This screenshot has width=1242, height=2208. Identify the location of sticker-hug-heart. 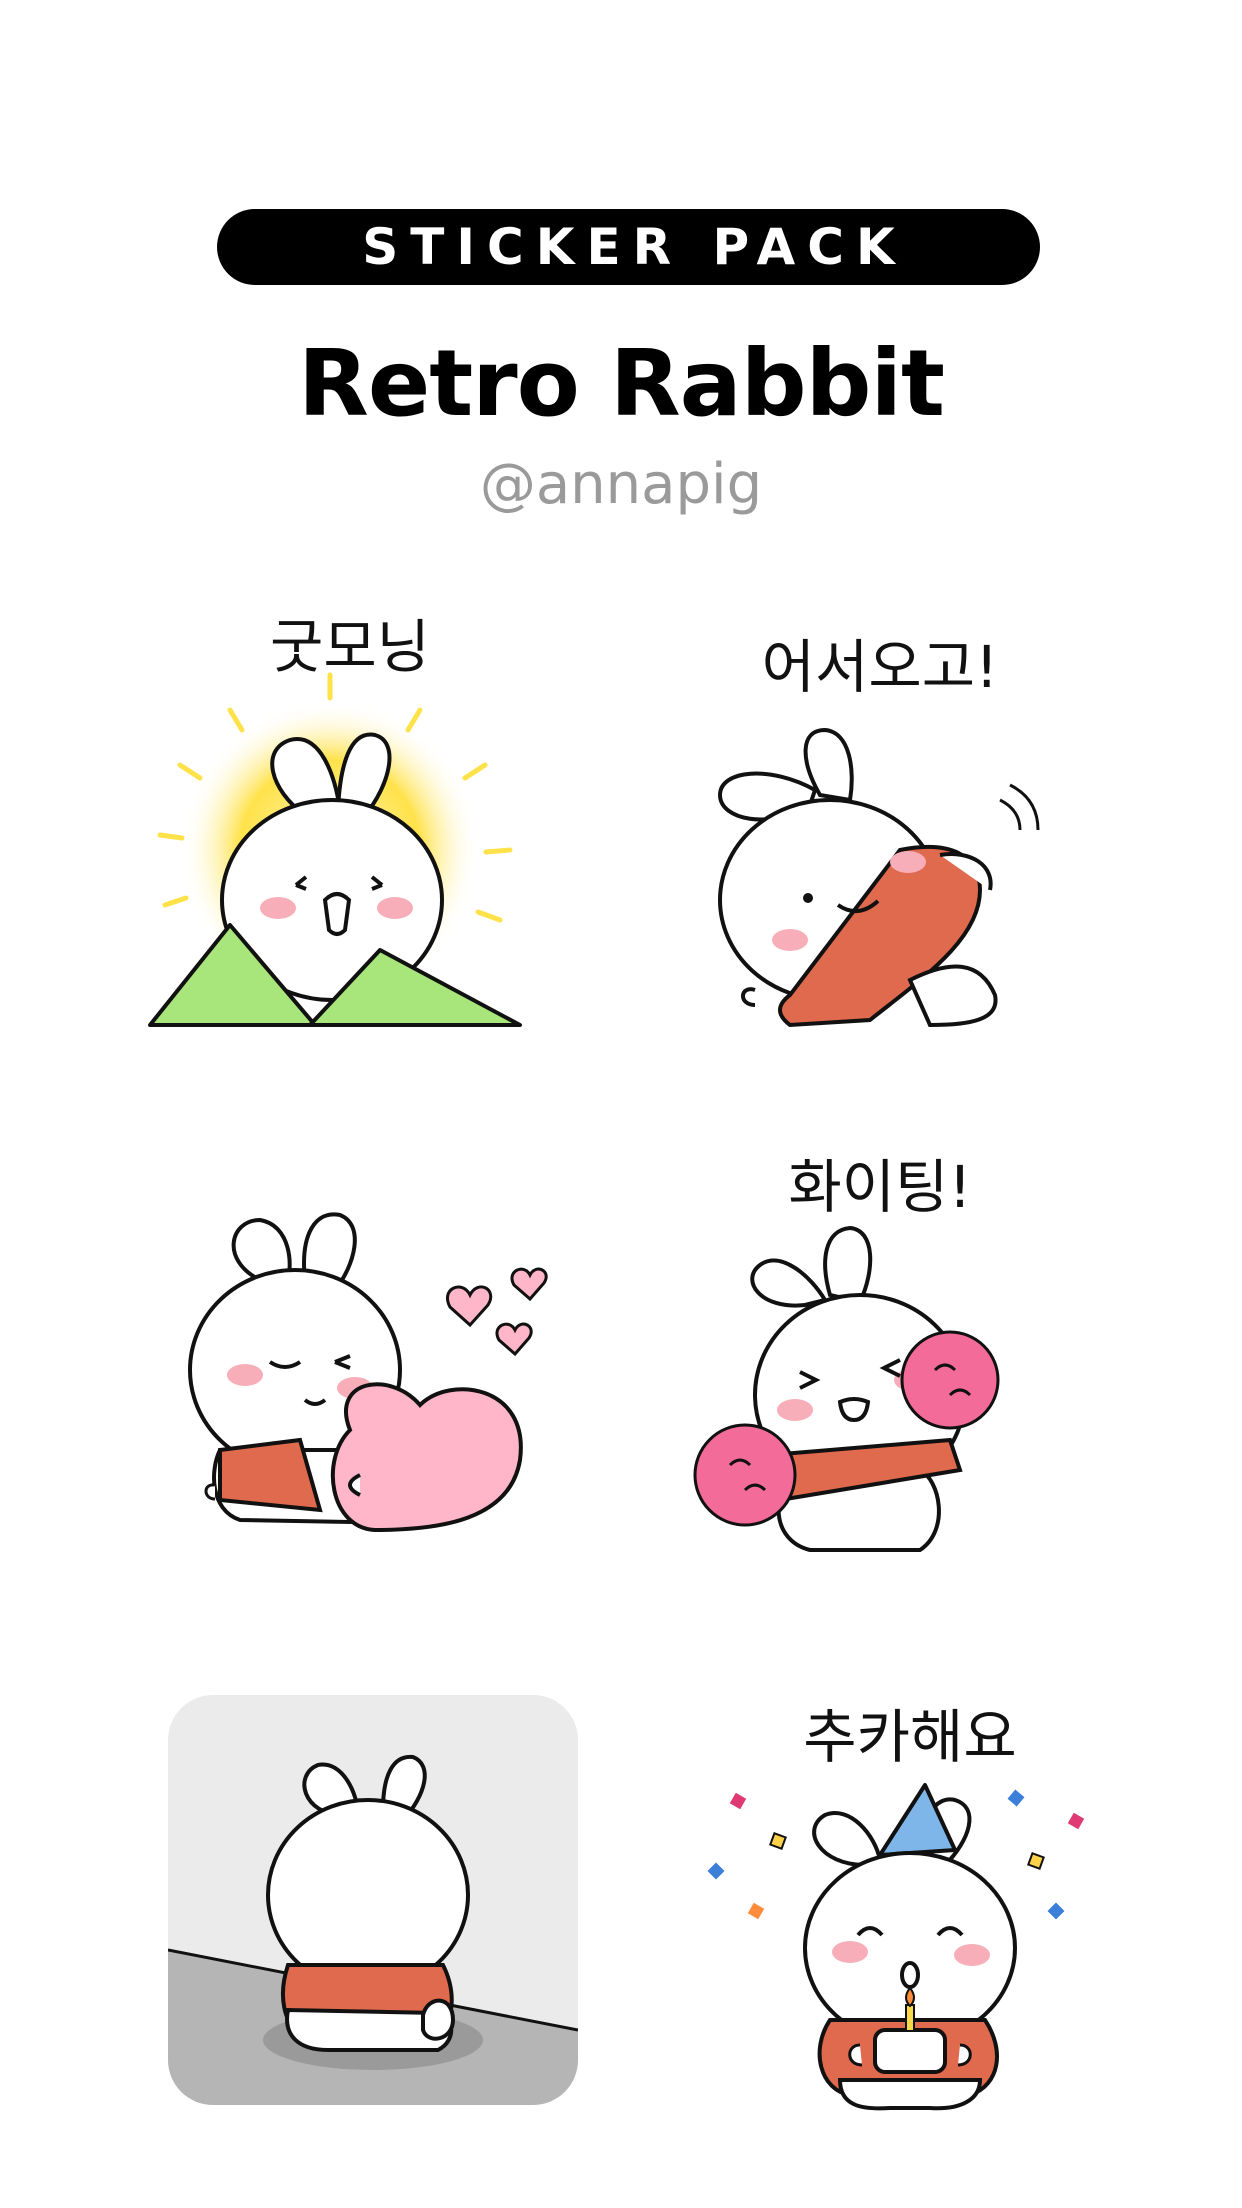
(380, 1360).